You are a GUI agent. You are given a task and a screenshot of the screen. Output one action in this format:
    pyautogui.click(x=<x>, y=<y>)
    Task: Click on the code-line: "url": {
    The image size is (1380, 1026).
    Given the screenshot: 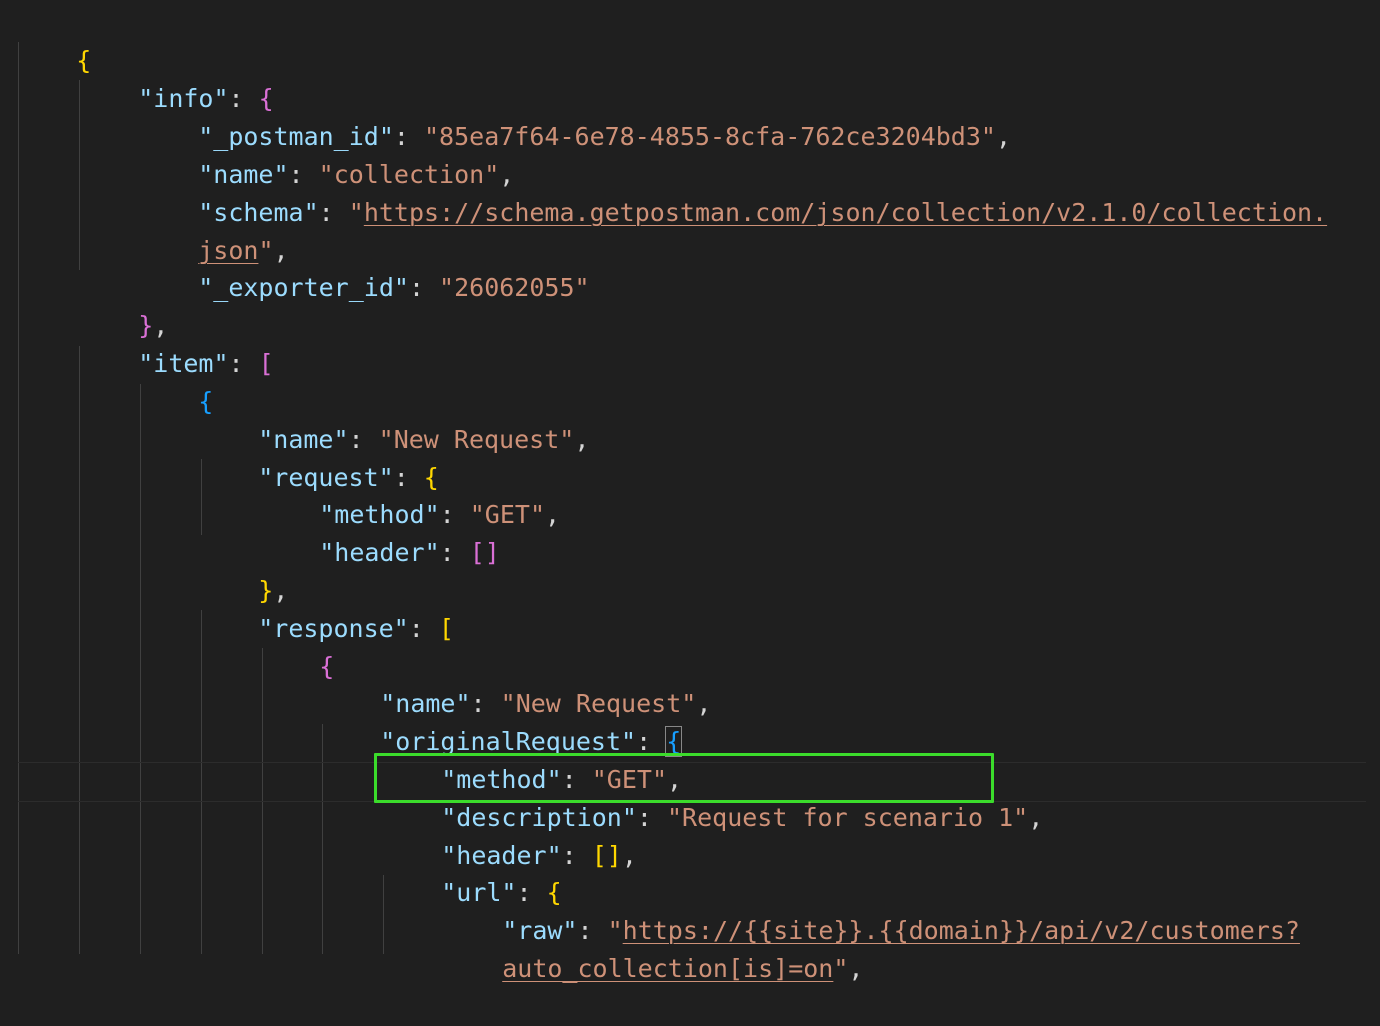 What is the action you would take?
    pyautogui.click(x=501, y=892)
    